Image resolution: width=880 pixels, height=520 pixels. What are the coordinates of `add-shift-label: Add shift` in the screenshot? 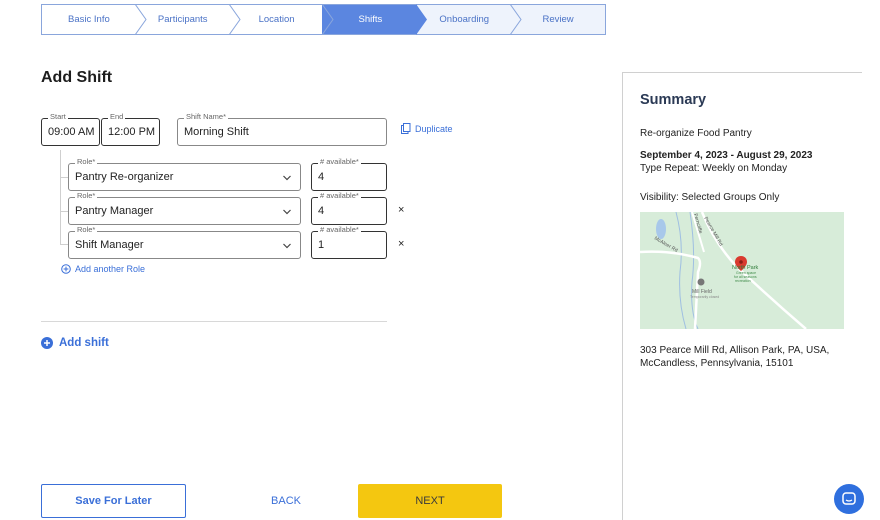 It's located at (84, 343).